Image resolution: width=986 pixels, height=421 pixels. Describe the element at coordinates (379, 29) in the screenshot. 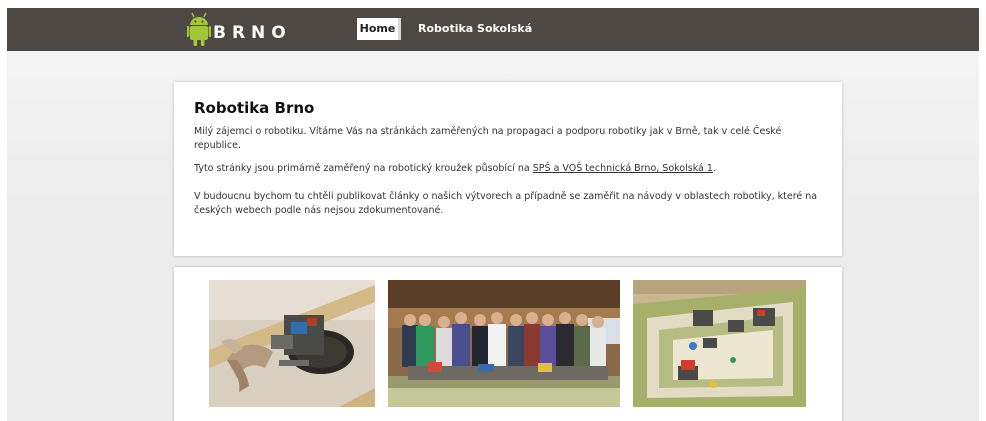

I see `nav-home-tab: Home` at that location.